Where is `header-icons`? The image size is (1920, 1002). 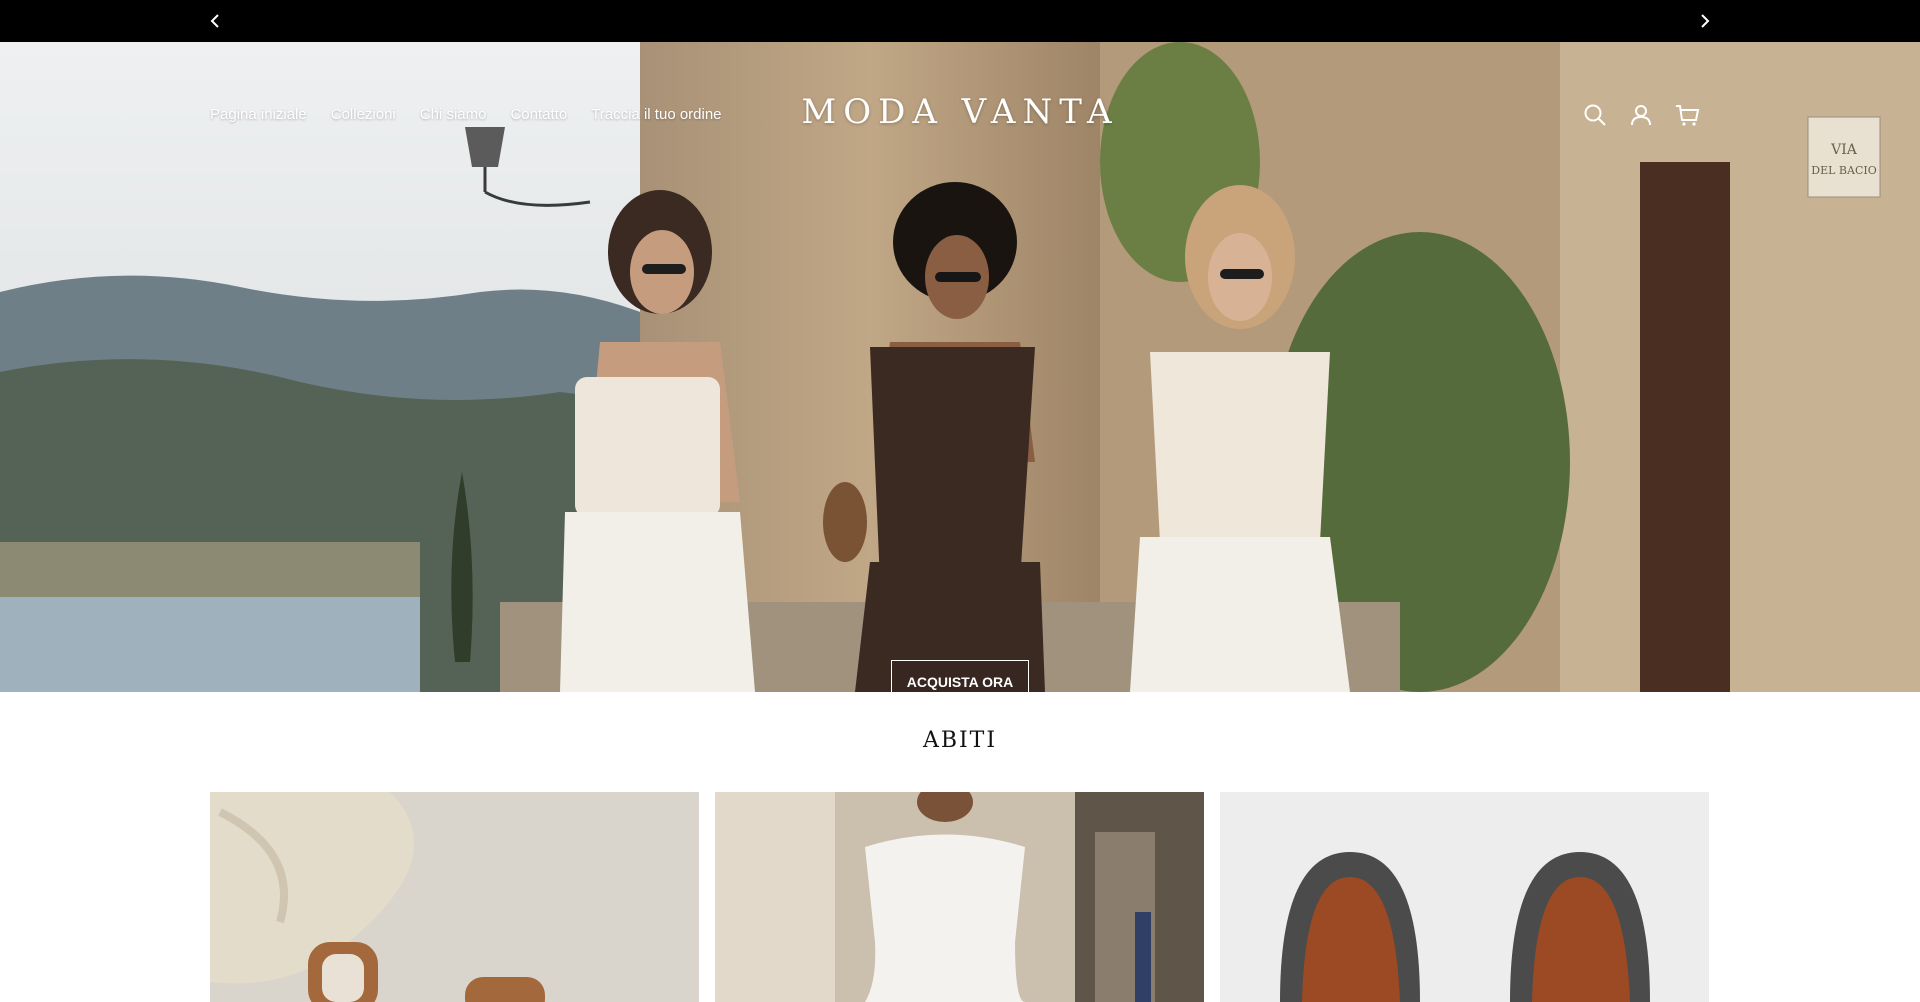
header-icons is located at coordinates (1641, 115).